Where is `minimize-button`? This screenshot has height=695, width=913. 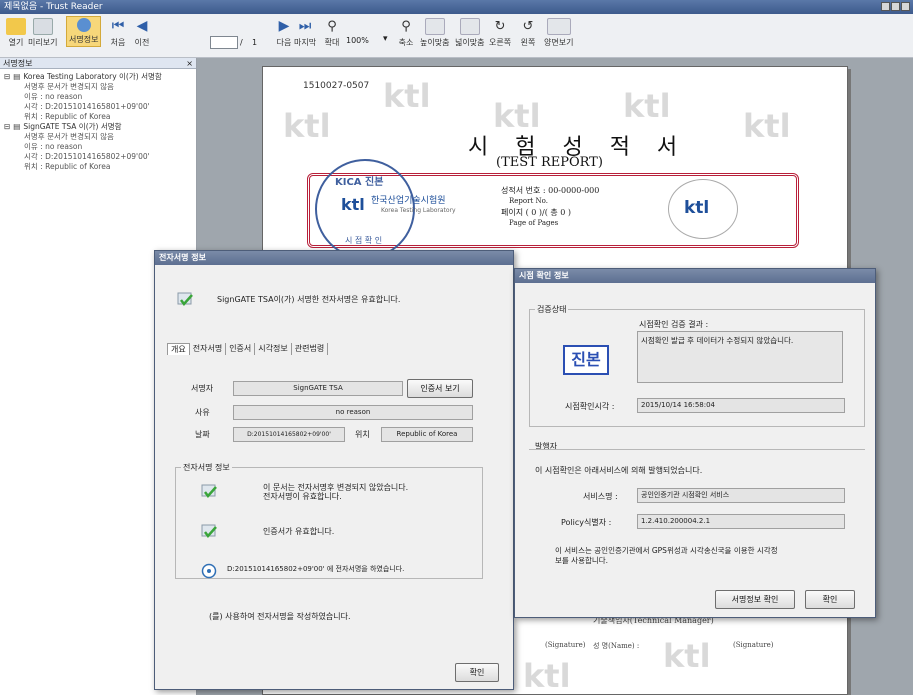
minimize-button is located at coordinates (885, 6).